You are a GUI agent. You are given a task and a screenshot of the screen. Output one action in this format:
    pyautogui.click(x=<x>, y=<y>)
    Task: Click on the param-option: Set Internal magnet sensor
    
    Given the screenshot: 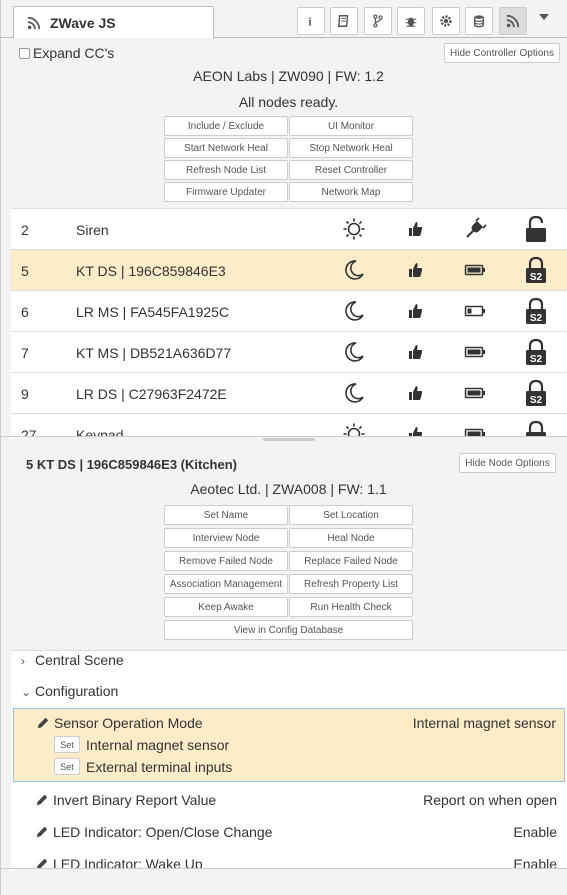 What is the action you would take?
    pyautogui.click(x=141, y=744)
    